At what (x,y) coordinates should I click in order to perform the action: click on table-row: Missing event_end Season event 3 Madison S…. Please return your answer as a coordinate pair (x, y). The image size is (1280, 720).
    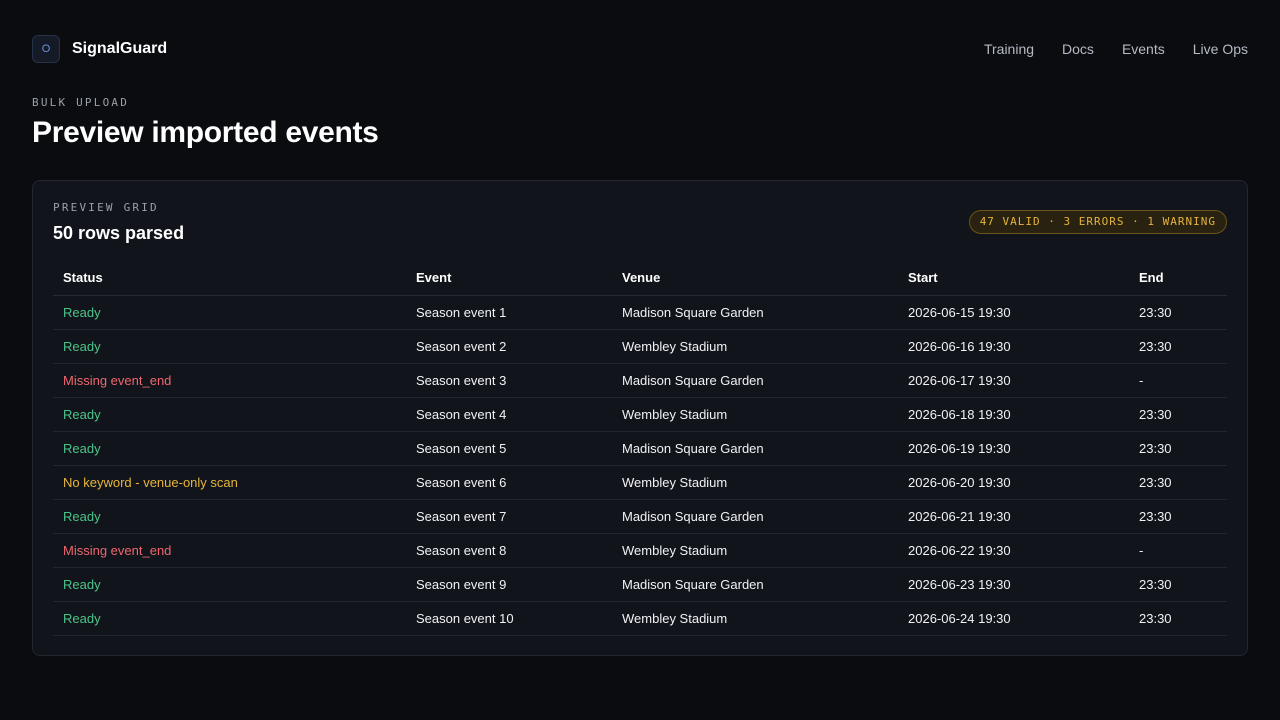
    Looking at the image, I should click on (640, 380).